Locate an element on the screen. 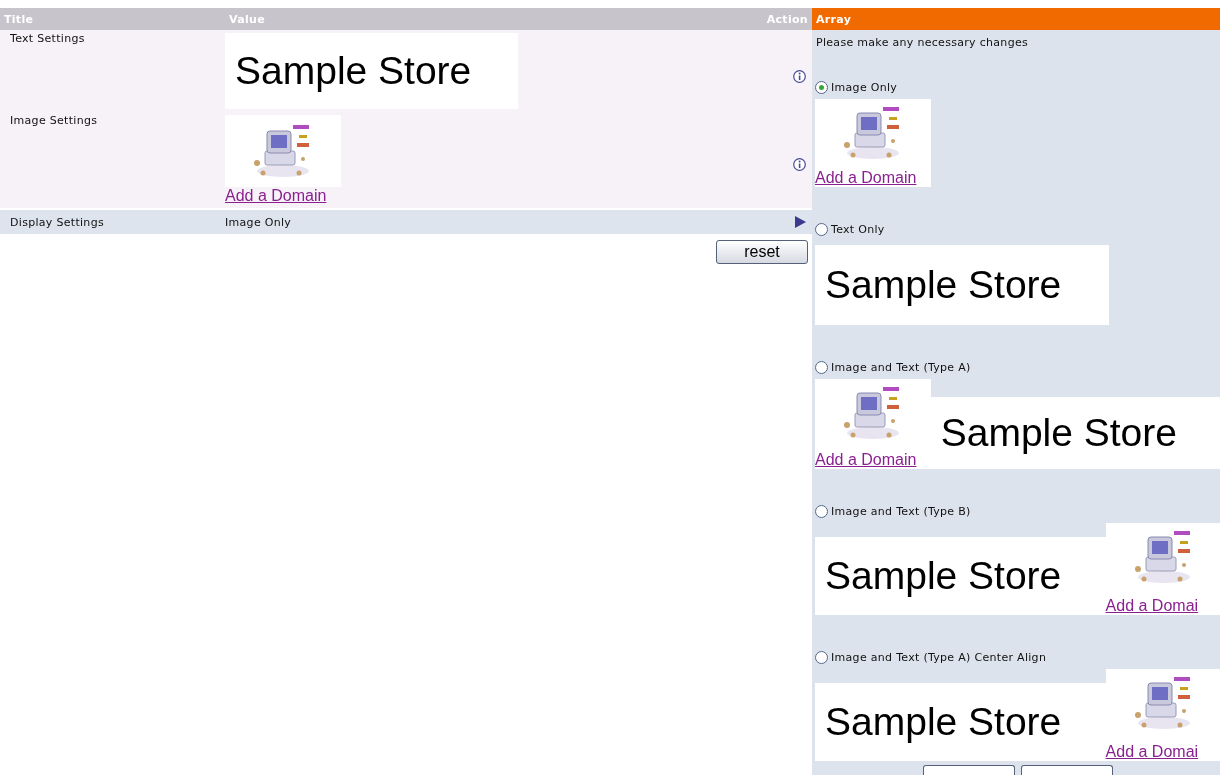  column-header: Title is located at coordinates (19, 19).